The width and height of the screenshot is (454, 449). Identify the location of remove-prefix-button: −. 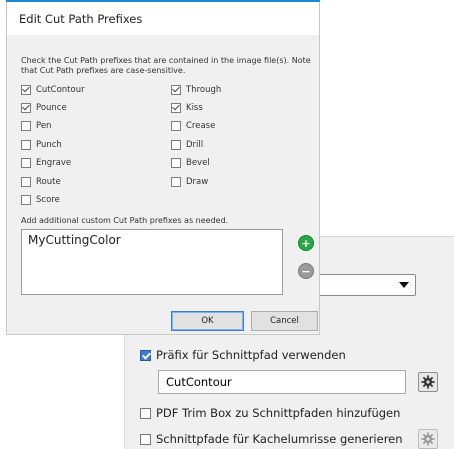
(306, 271).